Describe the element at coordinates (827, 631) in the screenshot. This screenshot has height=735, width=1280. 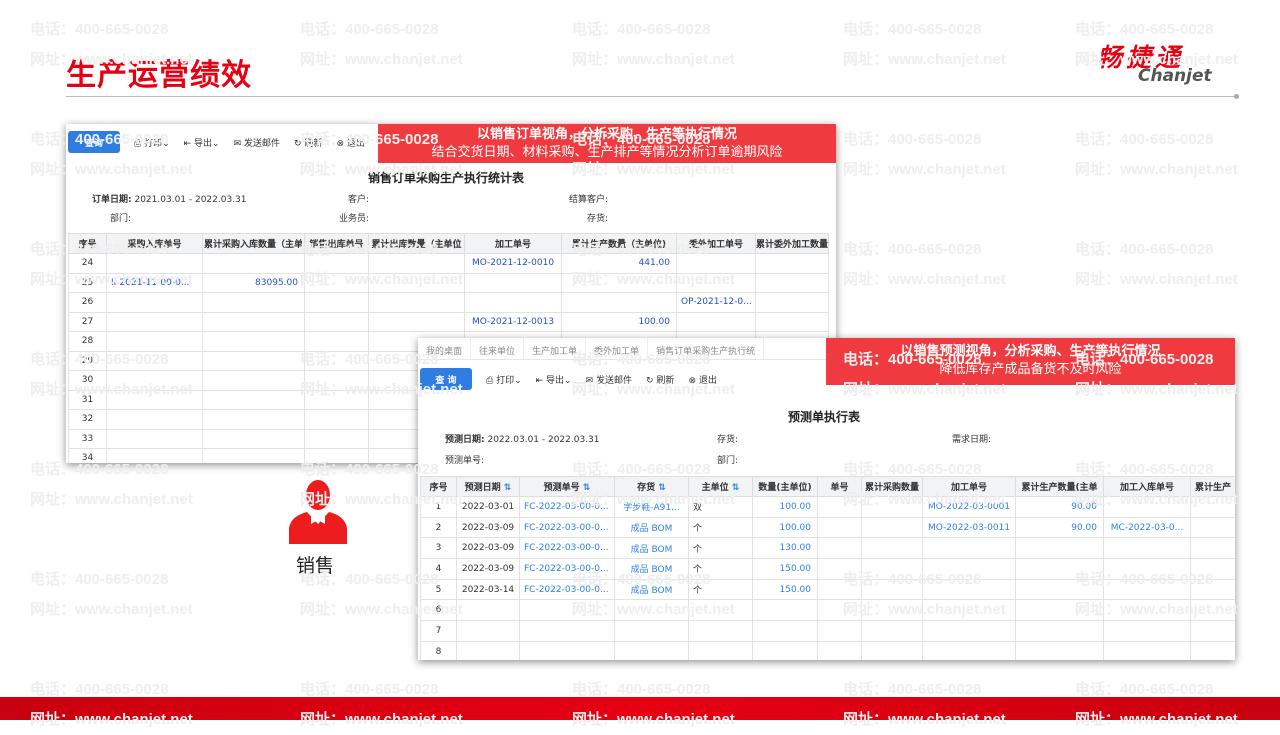
I see `table-row: 7` at that location.